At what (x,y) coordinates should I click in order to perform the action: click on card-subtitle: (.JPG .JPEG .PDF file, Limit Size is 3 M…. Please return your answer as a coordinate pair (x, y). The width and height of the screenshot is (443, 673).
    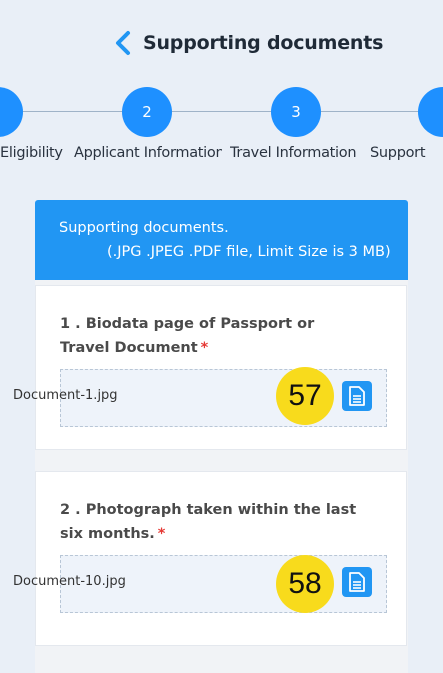
    Looking at the image, I should click on (249, 252).